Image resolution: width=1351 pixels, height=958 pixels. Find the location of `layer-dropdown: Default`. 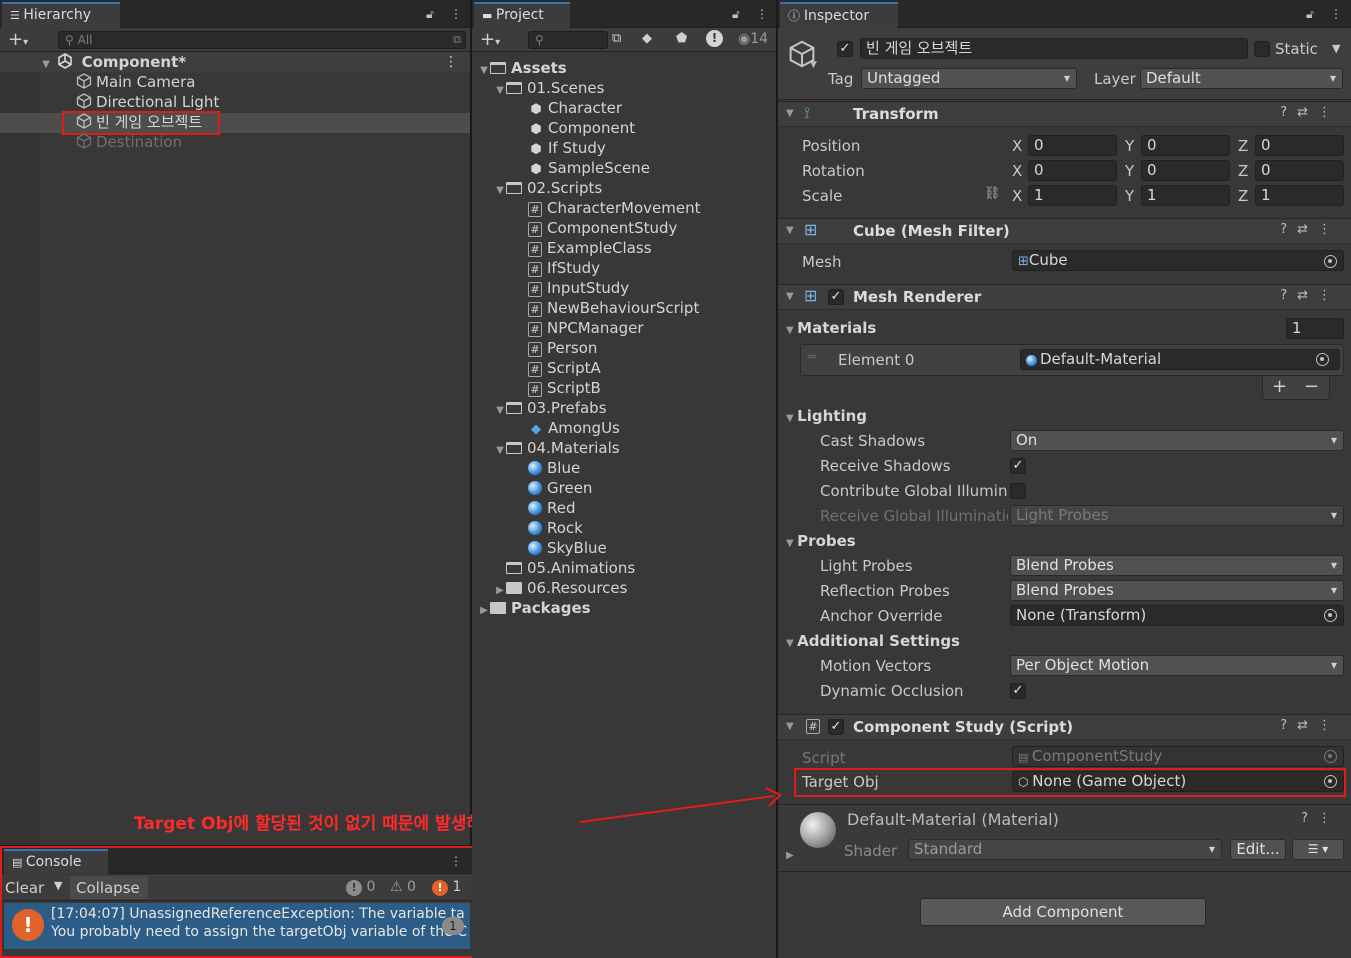

layer-dropdown: Default is located at coordinates (1241, 78).